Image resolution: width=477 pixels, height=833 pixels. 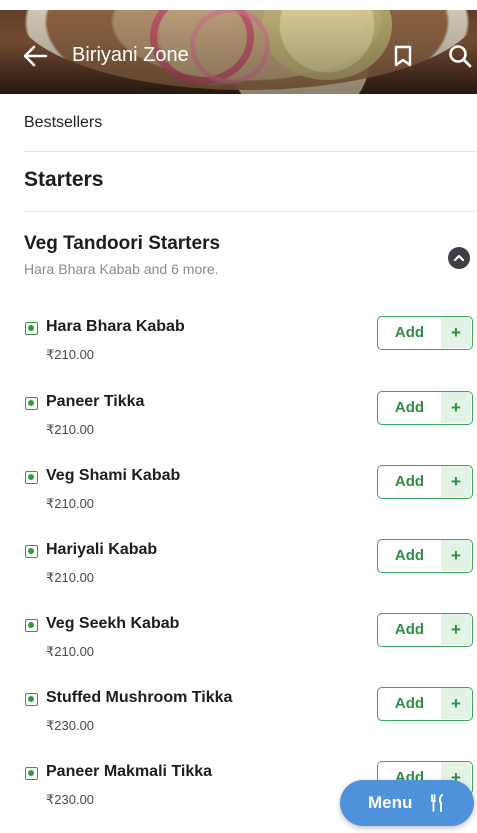 I want to click on collapse-category-button, so click(x=459, y=258).